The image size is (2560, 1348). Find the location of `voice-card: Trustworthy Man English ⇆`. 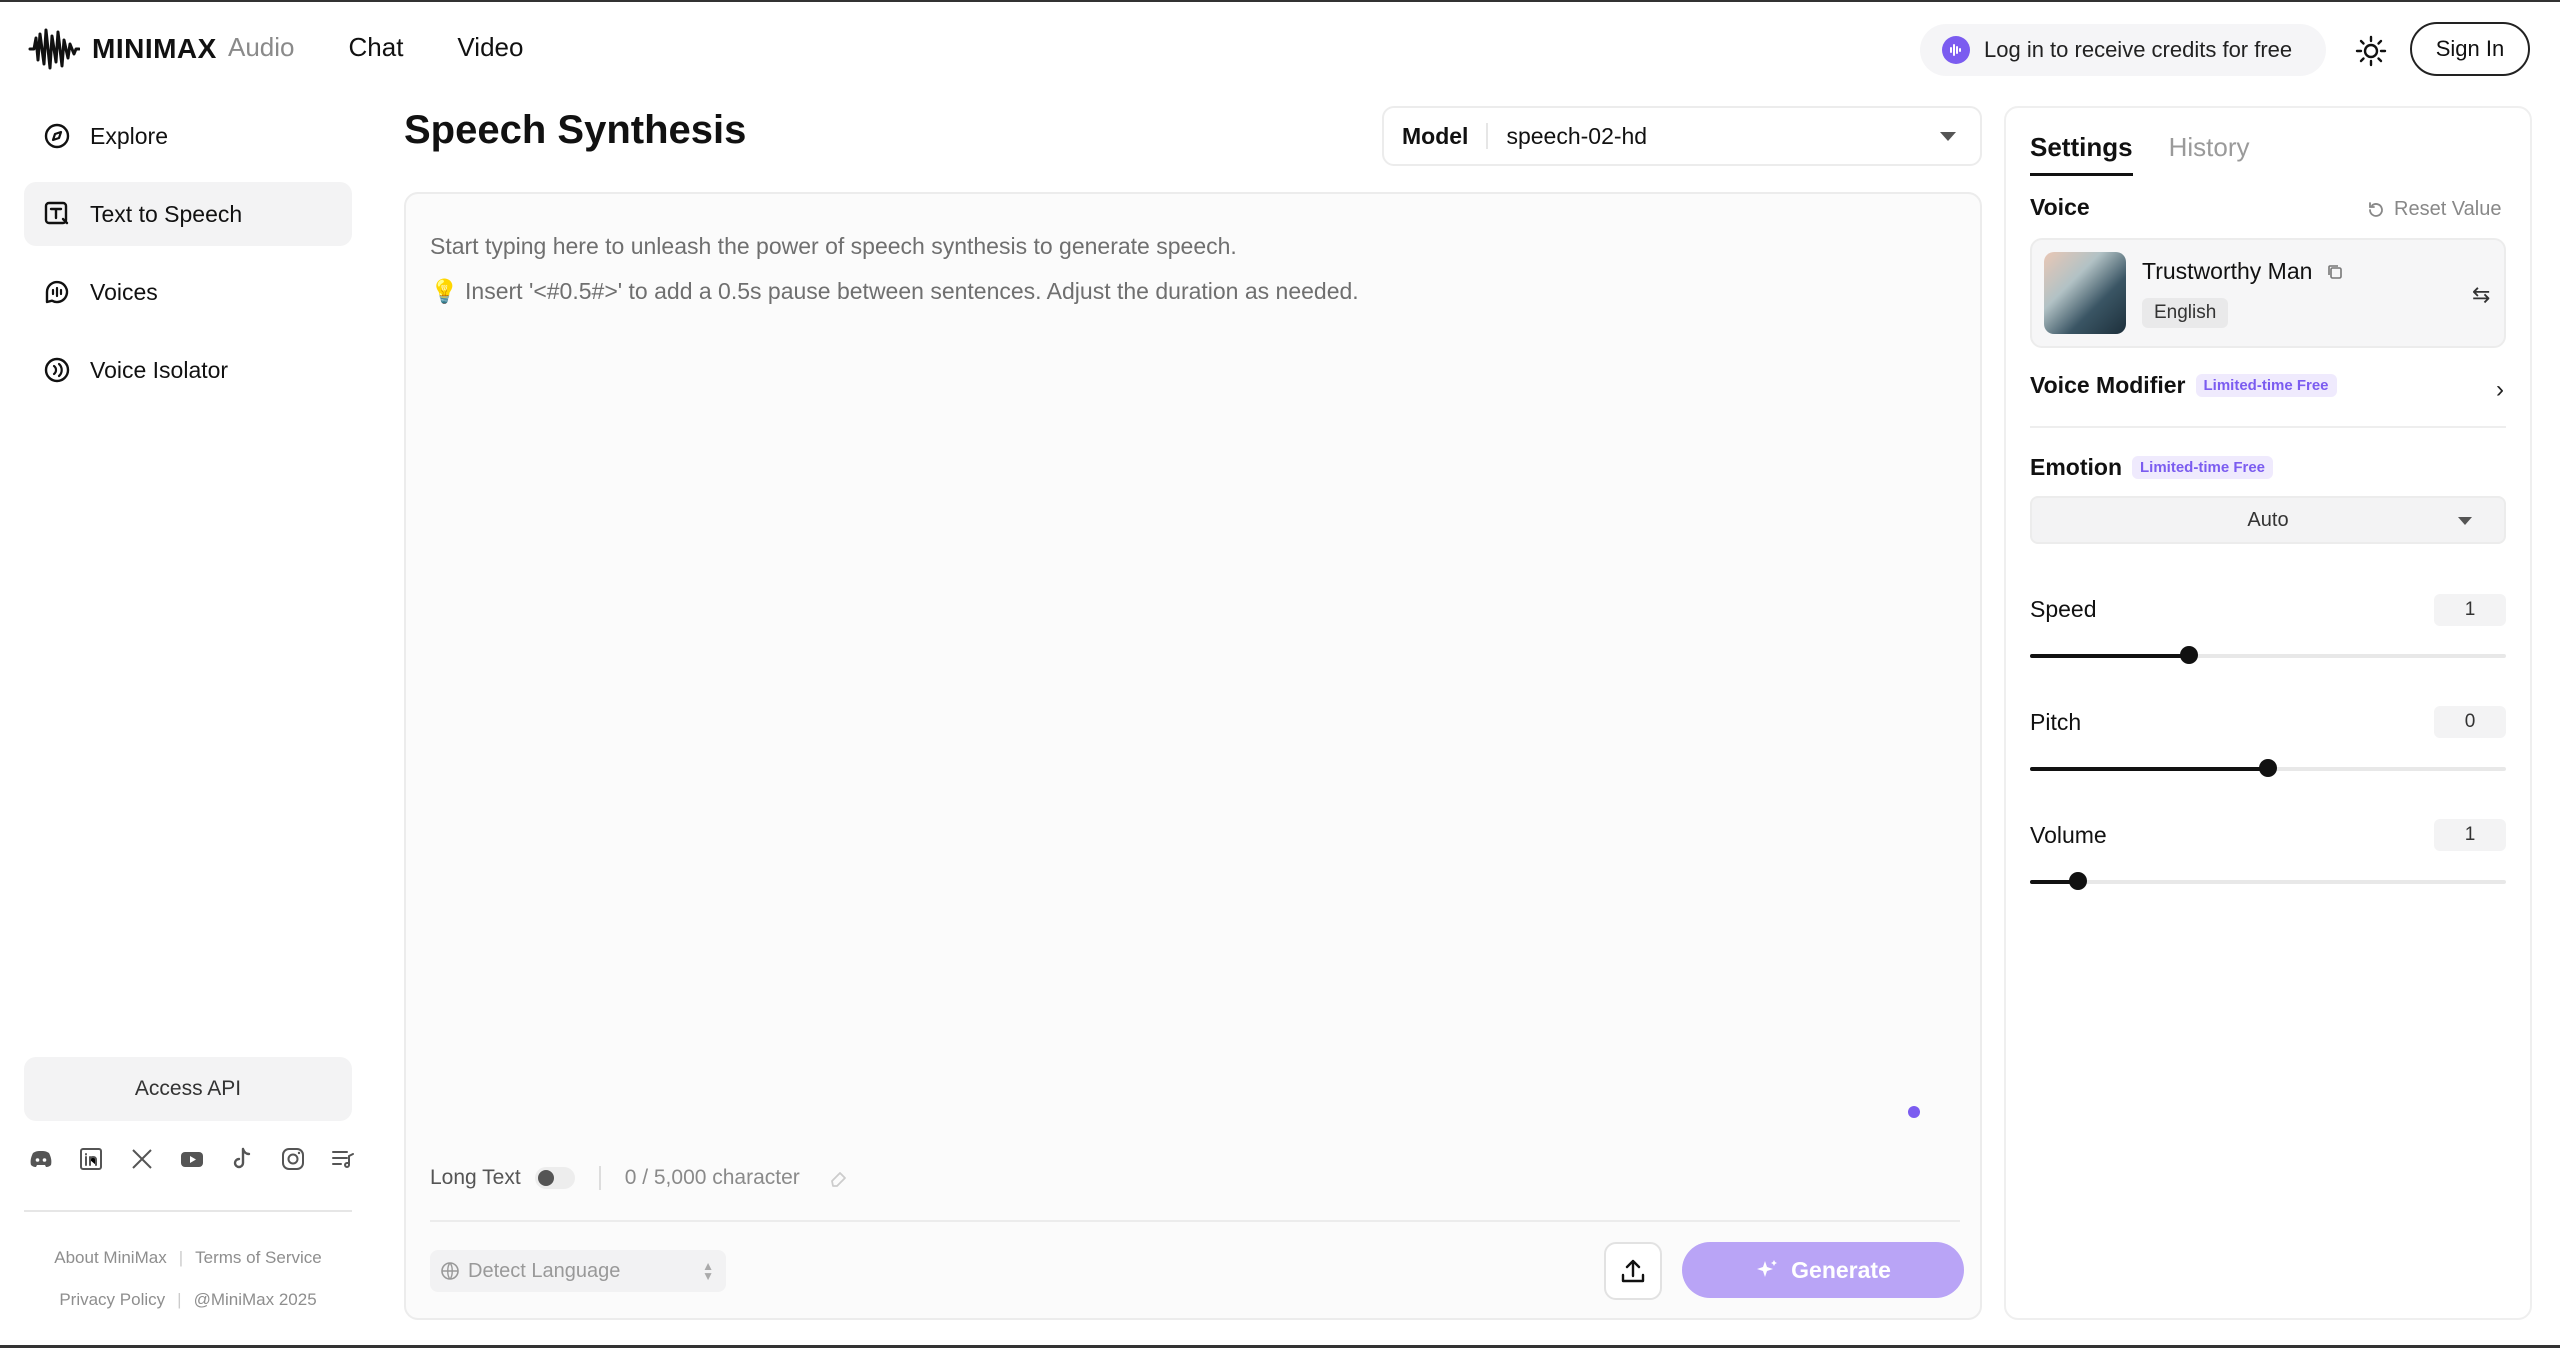

voice-card: Trustworthy Man English ⇆ is located at coordinates (2268, 293).